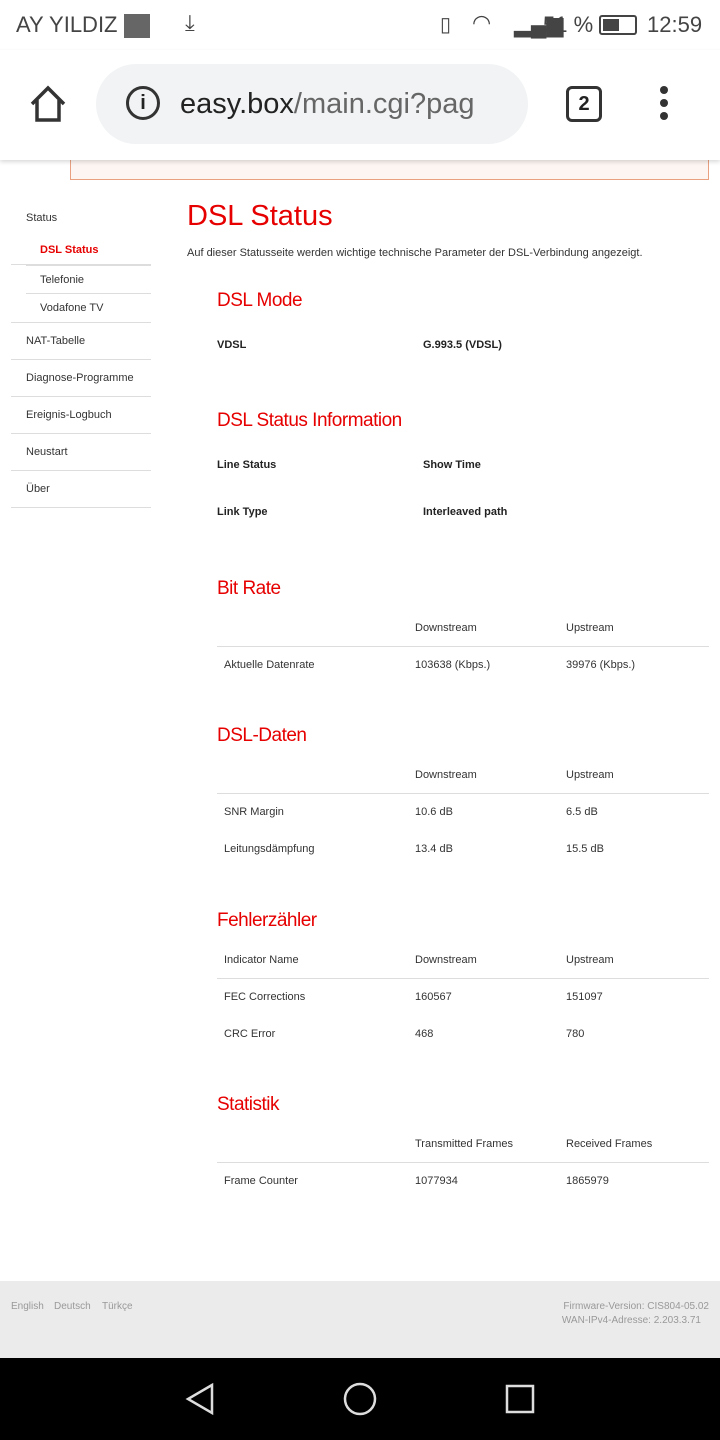  What do you see at coordinates (309, 420) in the screenshot?
I see `section-title-status-info: DSL Status Information` at bounding box center [309, 420].